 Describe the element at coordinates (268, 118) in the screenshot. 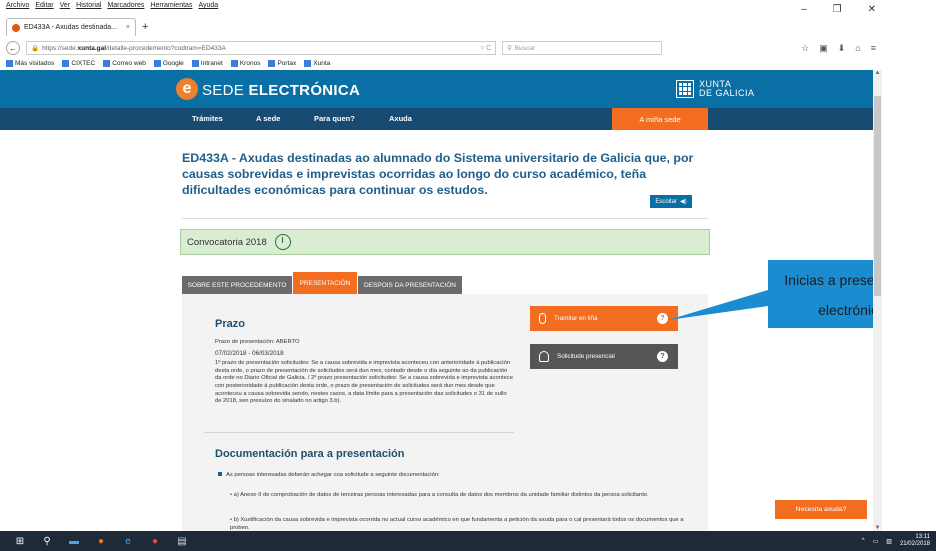

I see `nav-a-sede: A sede` at that location.